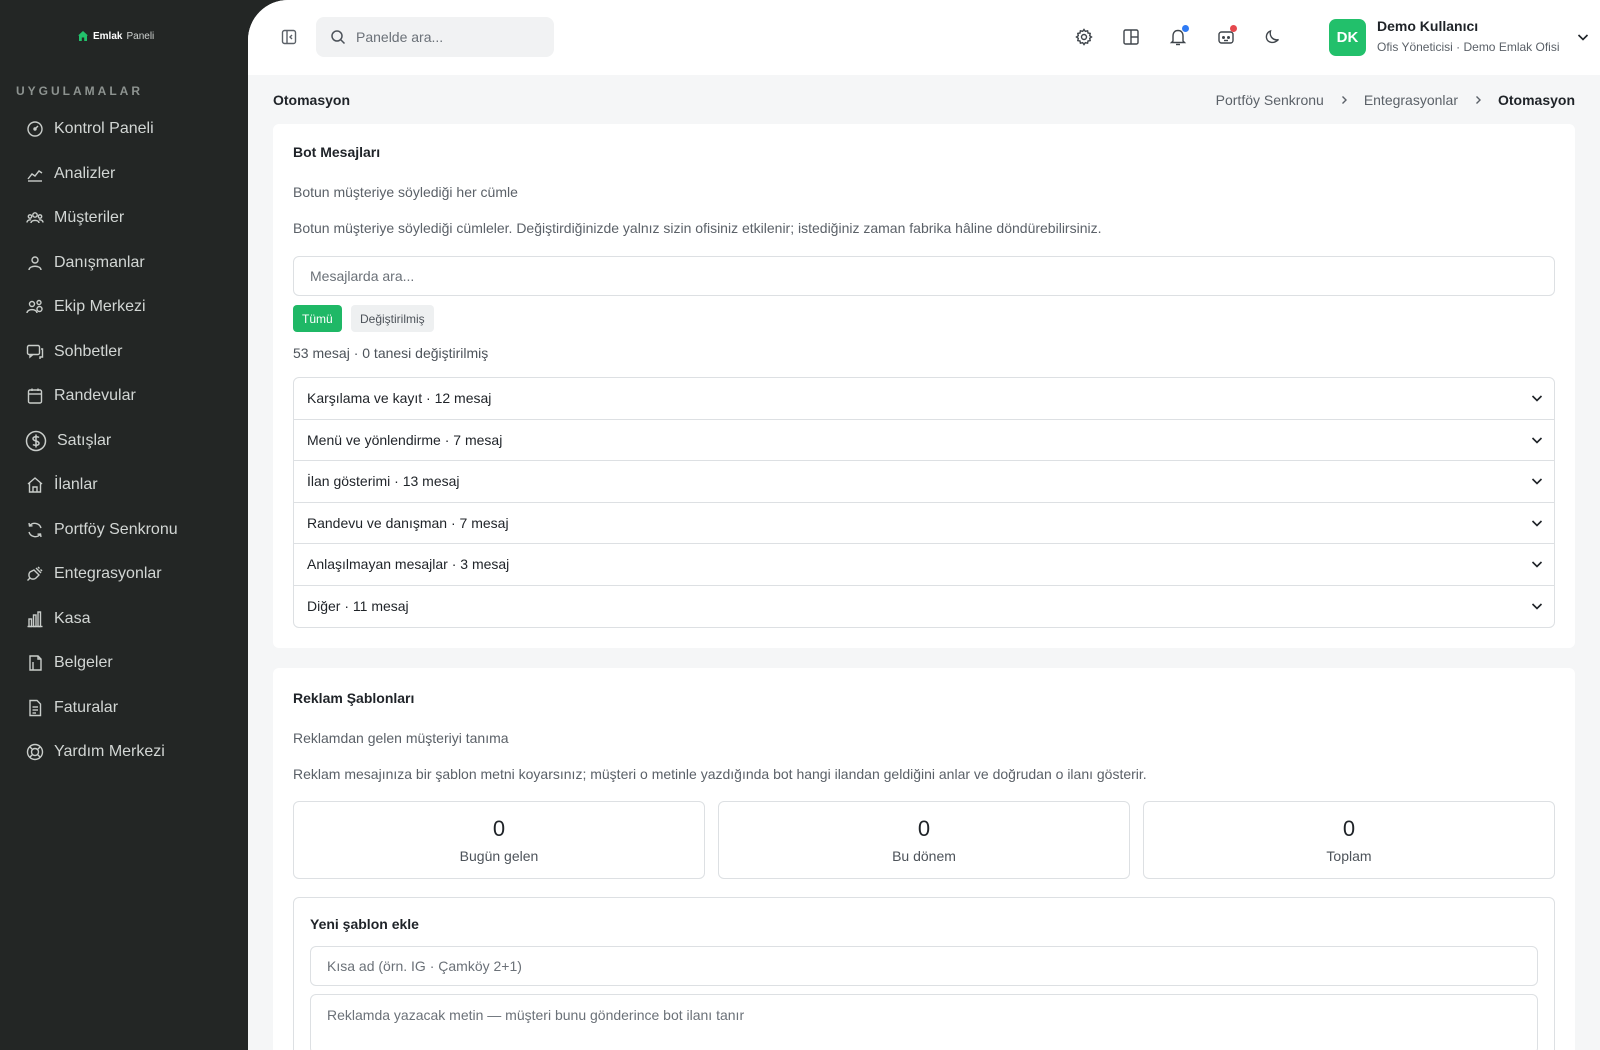  I want to click on sidebar-item-label: Danışmanlar, so click(99, 262).